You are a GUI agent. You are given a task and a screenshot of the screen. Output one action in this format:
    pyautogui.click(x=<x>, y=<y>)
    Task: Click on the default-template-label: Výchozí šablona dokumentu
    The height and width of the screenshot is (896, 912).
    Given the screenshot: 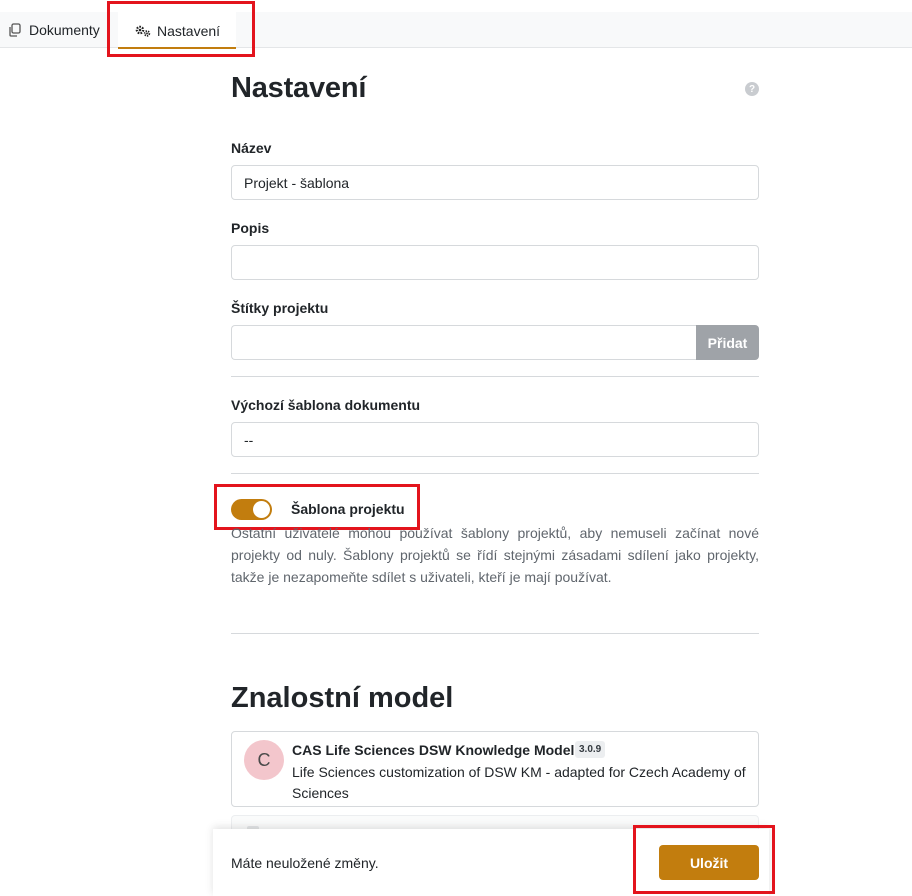 What is the action you would take?
    pyautogui.click(x=326, y=405)
    